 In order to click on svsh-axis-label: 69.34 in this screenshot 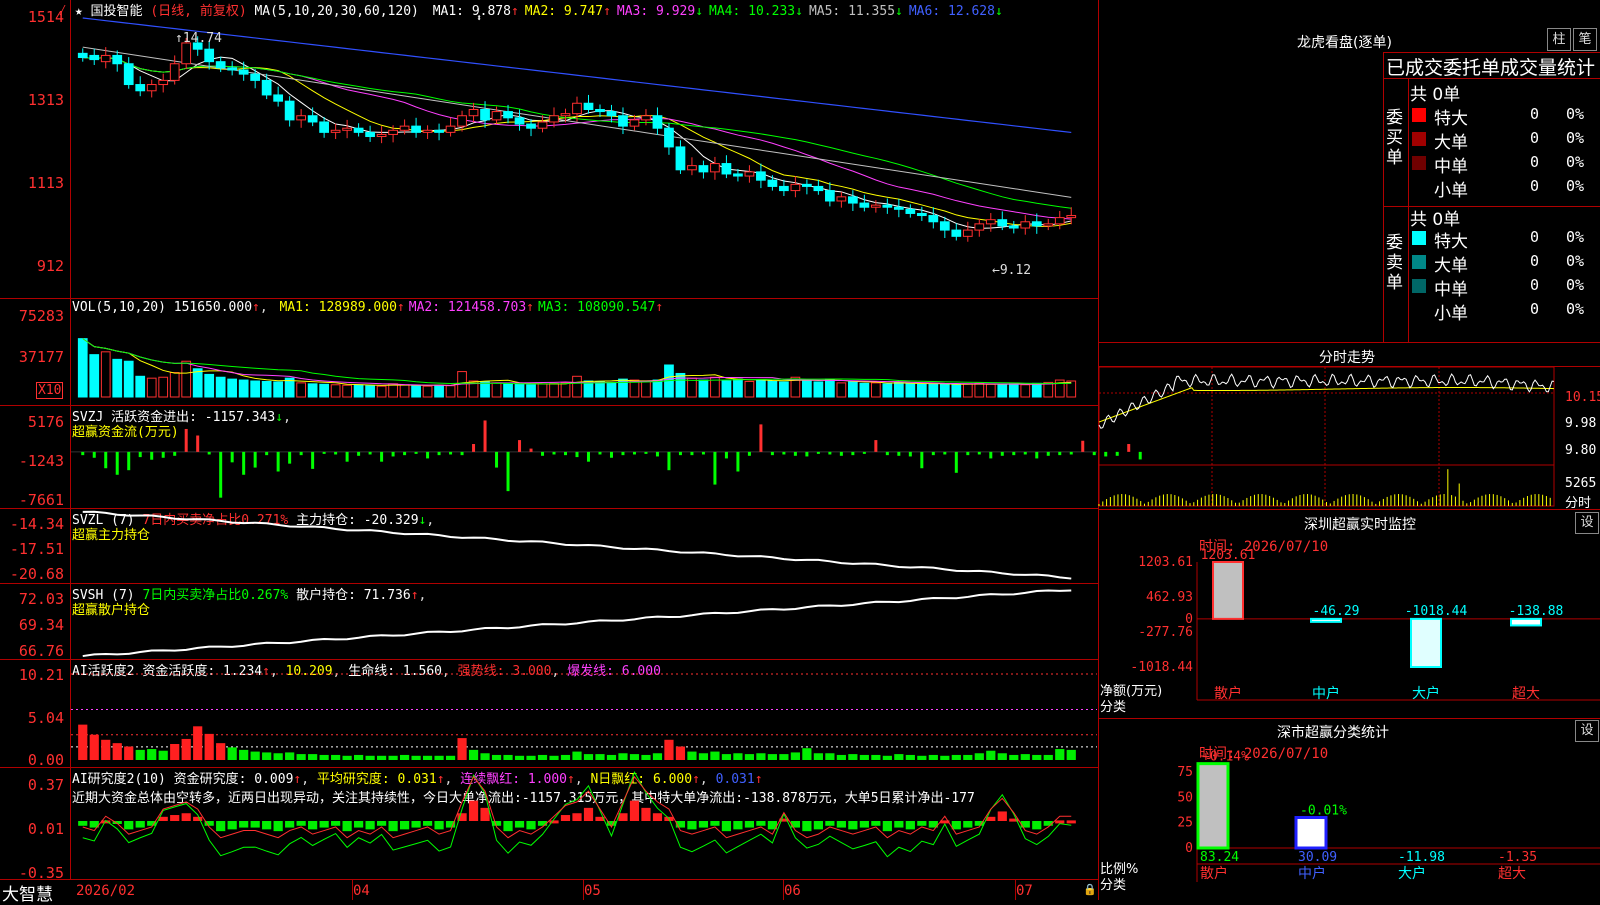, I will do `click(41, 625)`.